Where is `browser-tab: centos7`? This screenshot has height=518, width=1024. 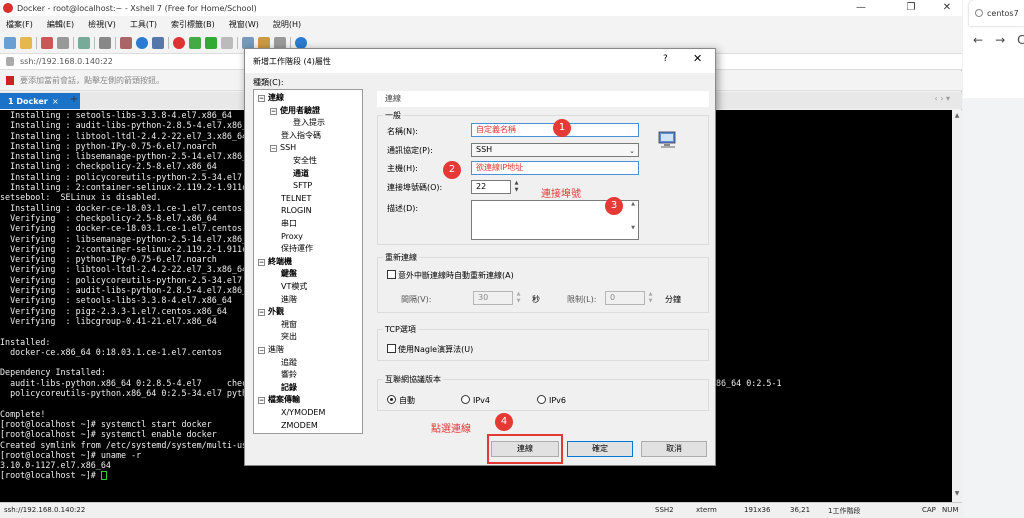
browser-tab: centos7 is located at coordinates (996, 13).